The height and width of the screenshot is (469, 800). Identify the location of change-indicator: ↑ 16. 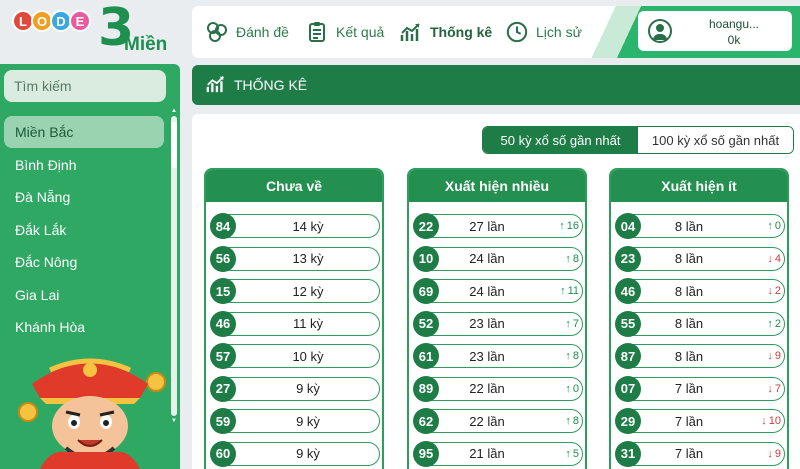
(569, 226).